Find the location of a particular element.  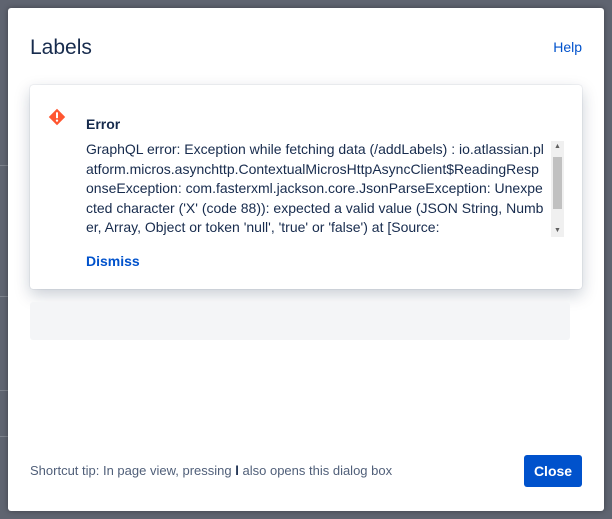

error-title: Error is located at coordinates (103, 124).